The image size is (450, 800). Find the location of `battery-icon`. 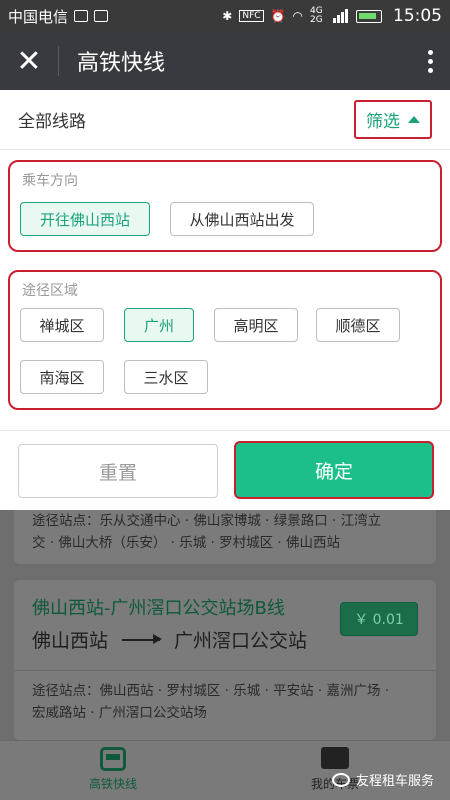

battery-icon is located at coordinates (369, 16).